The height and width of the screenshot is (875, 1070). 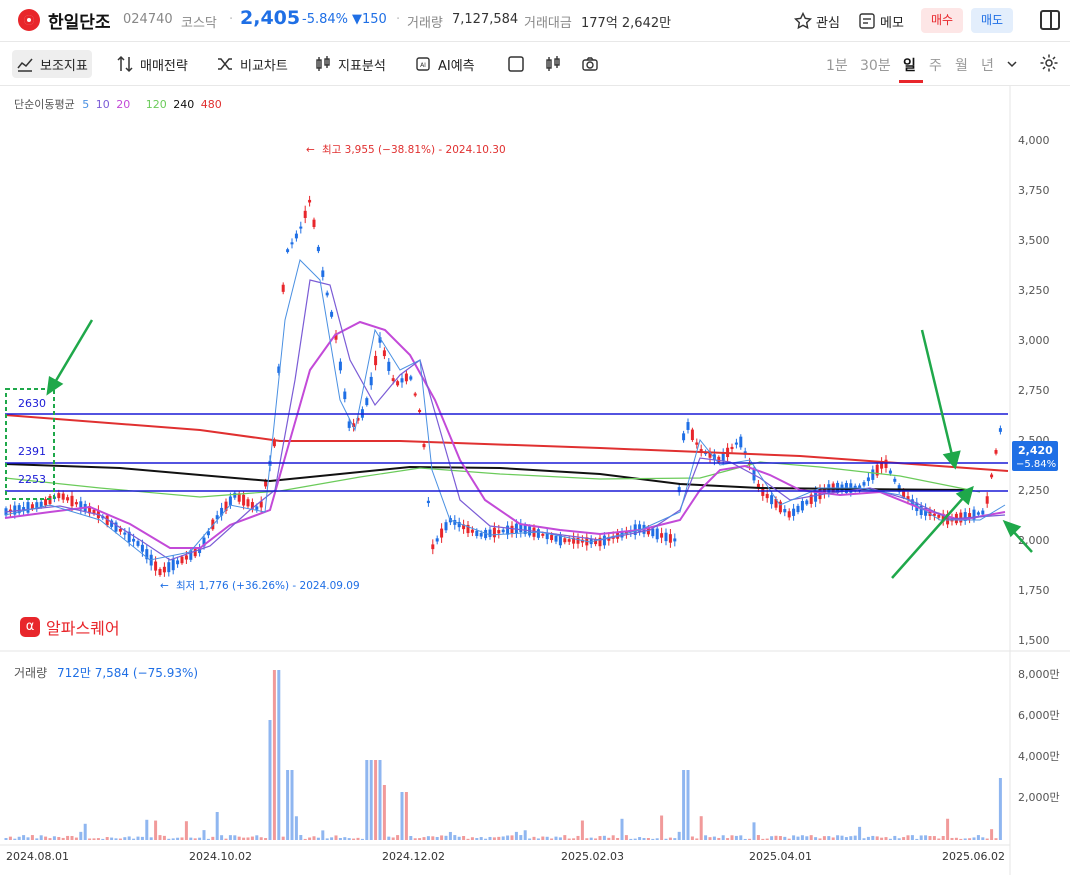 What do you see at coordinates (444, 64) in the screenshot?
I see `ai-forecast-button: AI AI예측` at bounding box center [444, 64].